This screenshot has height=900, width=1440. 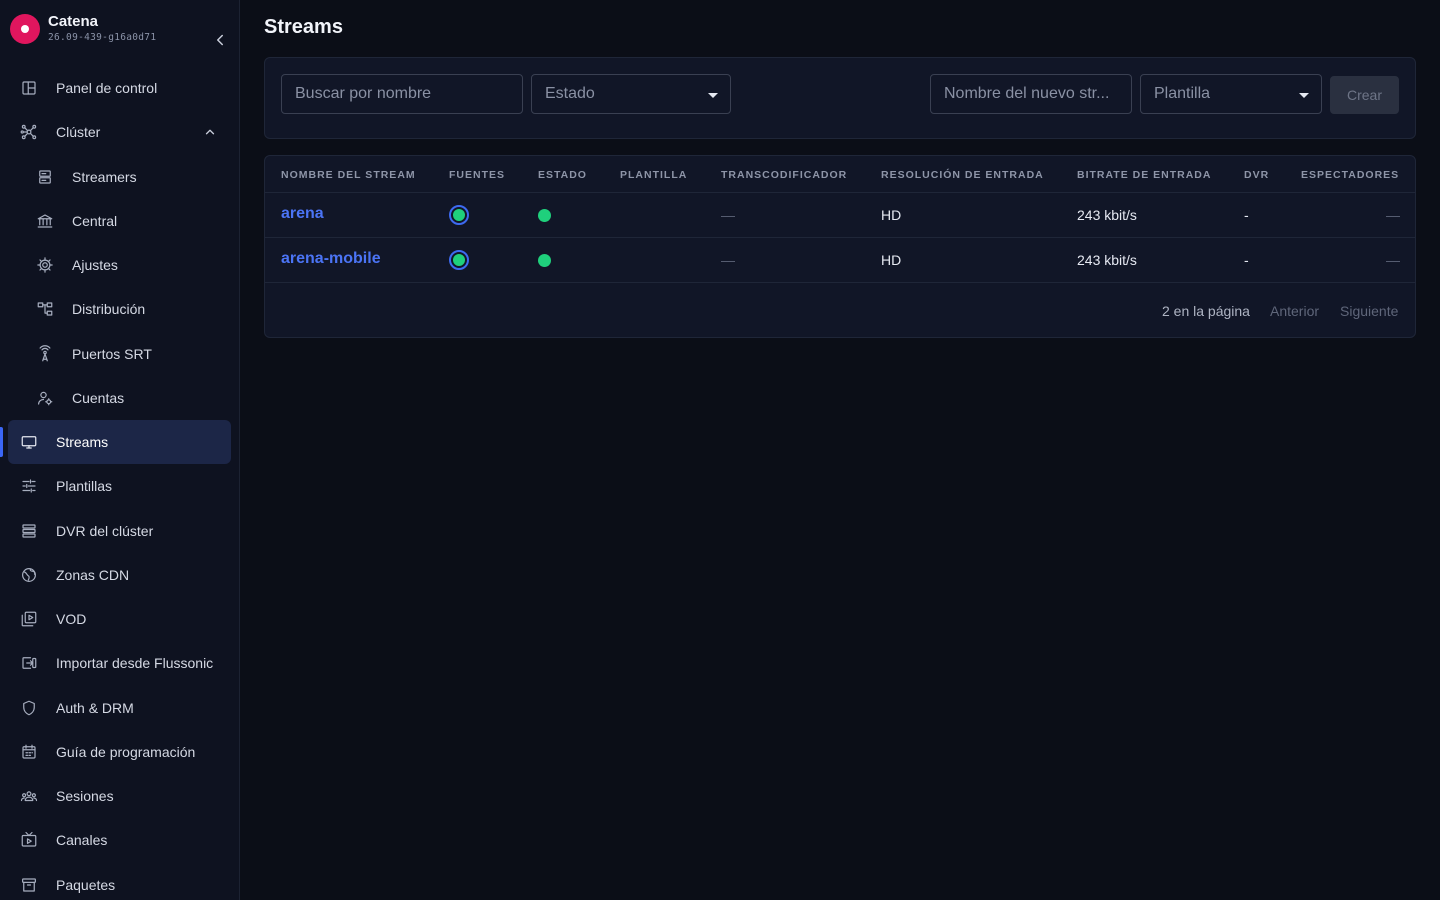 What do you see at coordinates (119, 265) in the screenshot?
I see `sidebar-item-settings: Ajustes` at bounding box center [119, 265].